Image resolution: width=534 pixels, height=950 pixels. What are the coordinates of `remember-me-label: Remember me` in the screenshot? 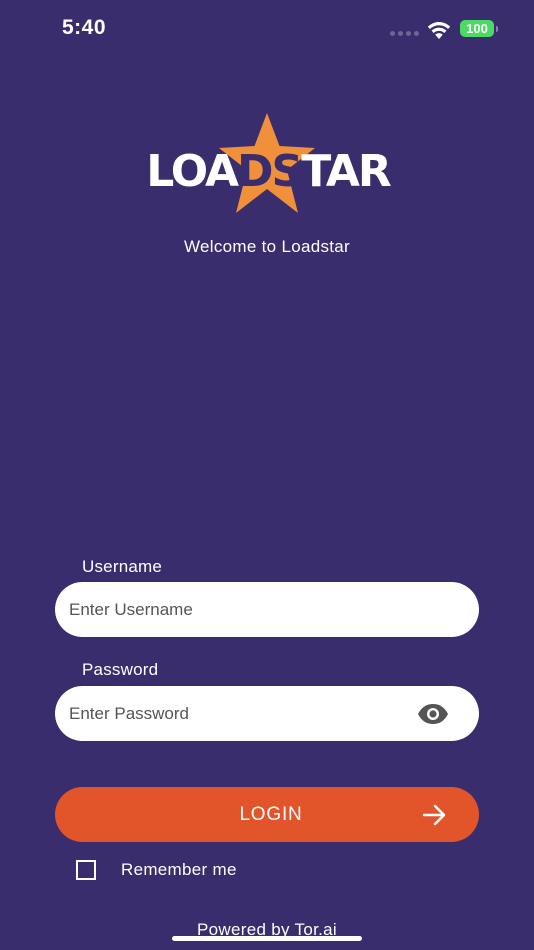 It's located at (179, 869).